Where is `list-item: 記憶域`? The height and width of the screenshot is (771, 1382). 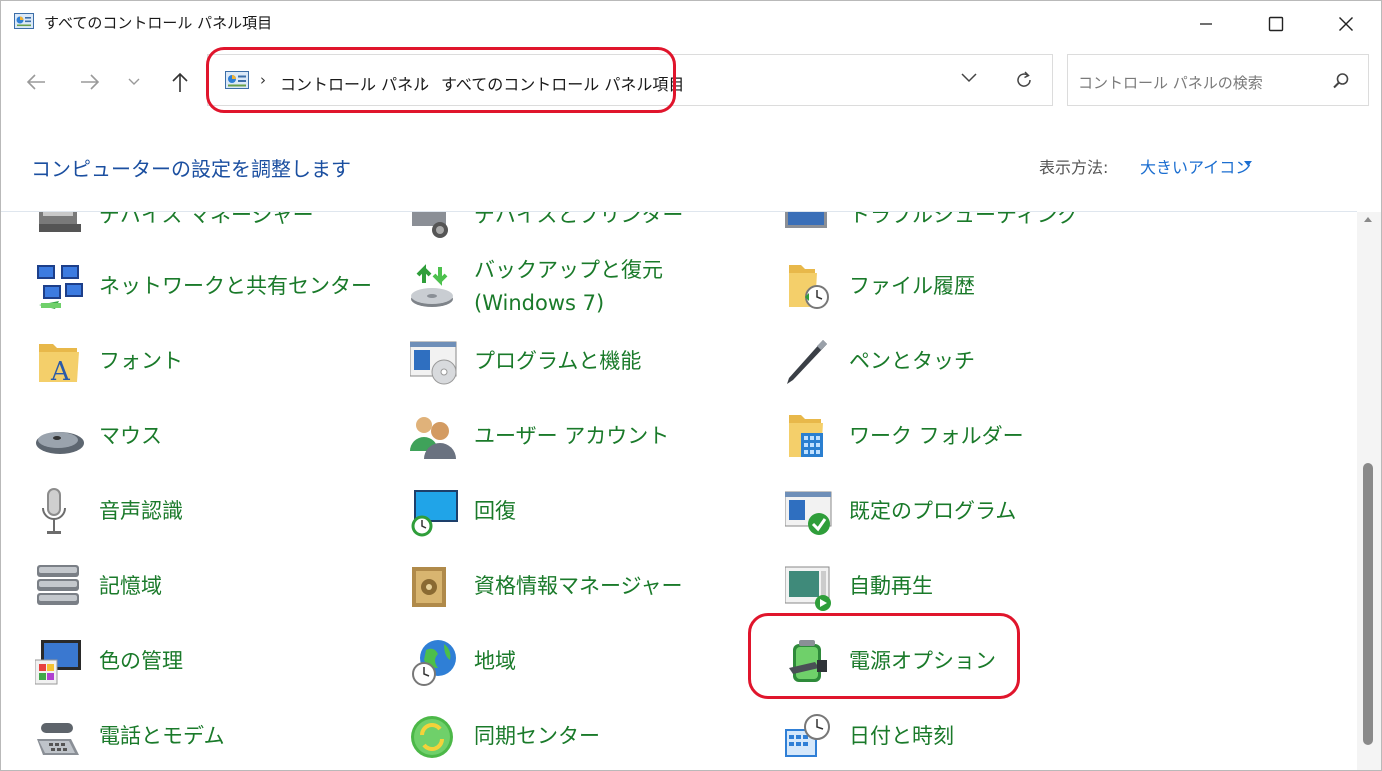 list-item: 記憶域 is located at coordinates (200, 588).